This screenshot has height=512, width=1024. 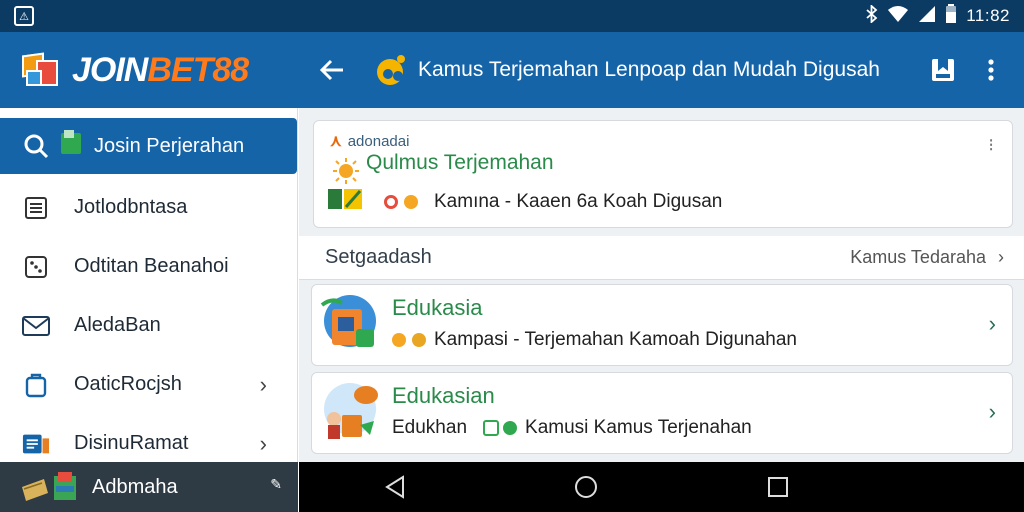 What do you see at coordinates (399, 340) in the screenshot?
I see `orange-dot-icon` at bounding box center [399, 340].